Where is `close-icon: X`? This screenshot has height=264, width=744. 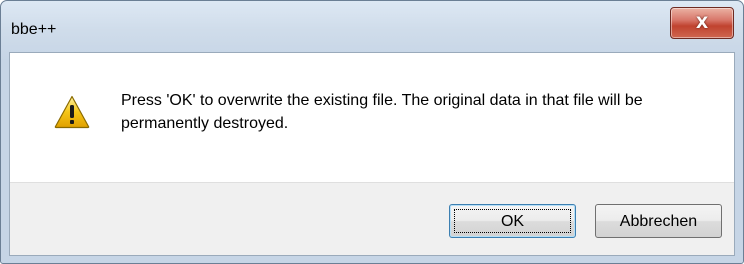 close-icon: X is located at coordinates (702, 22).